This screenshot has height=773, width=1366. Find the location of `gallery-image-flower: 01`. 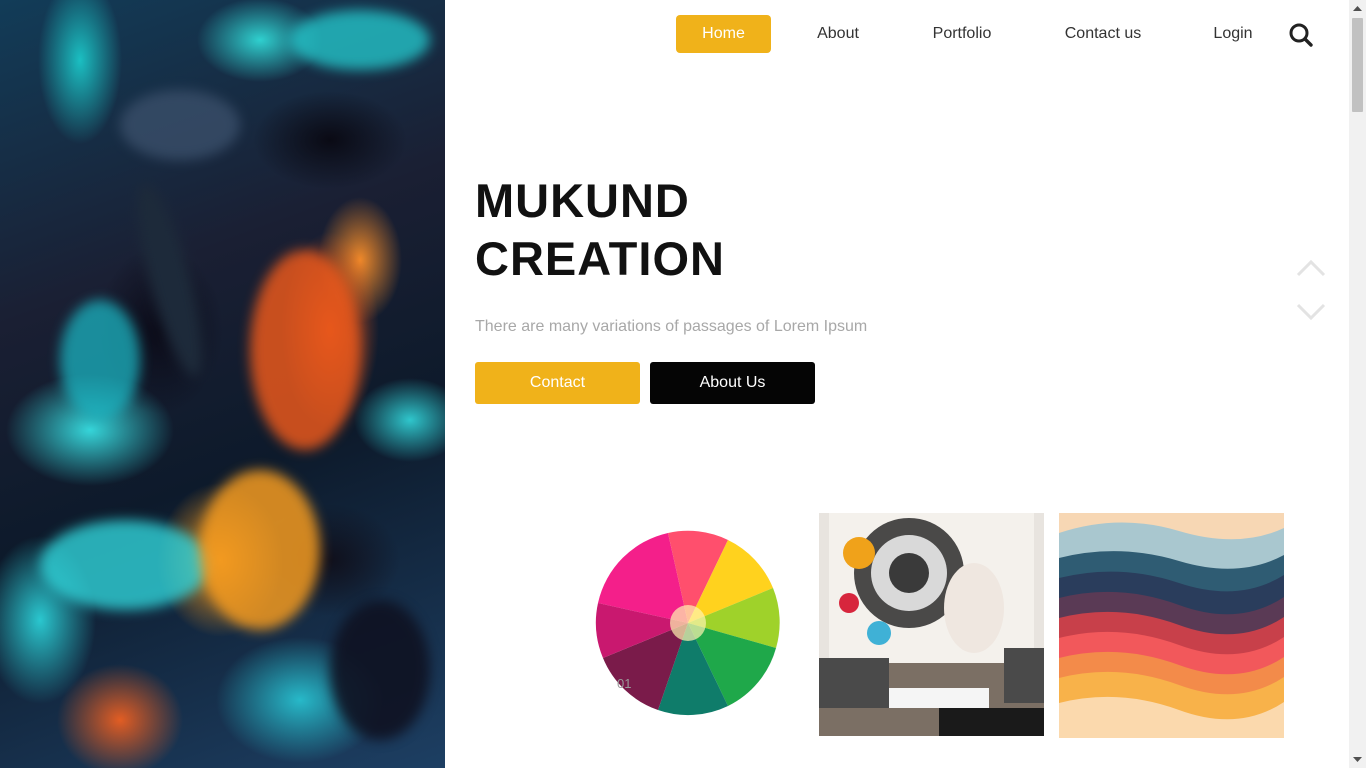

gallery-image-flower: 01 is located at coordinates (692, 625).